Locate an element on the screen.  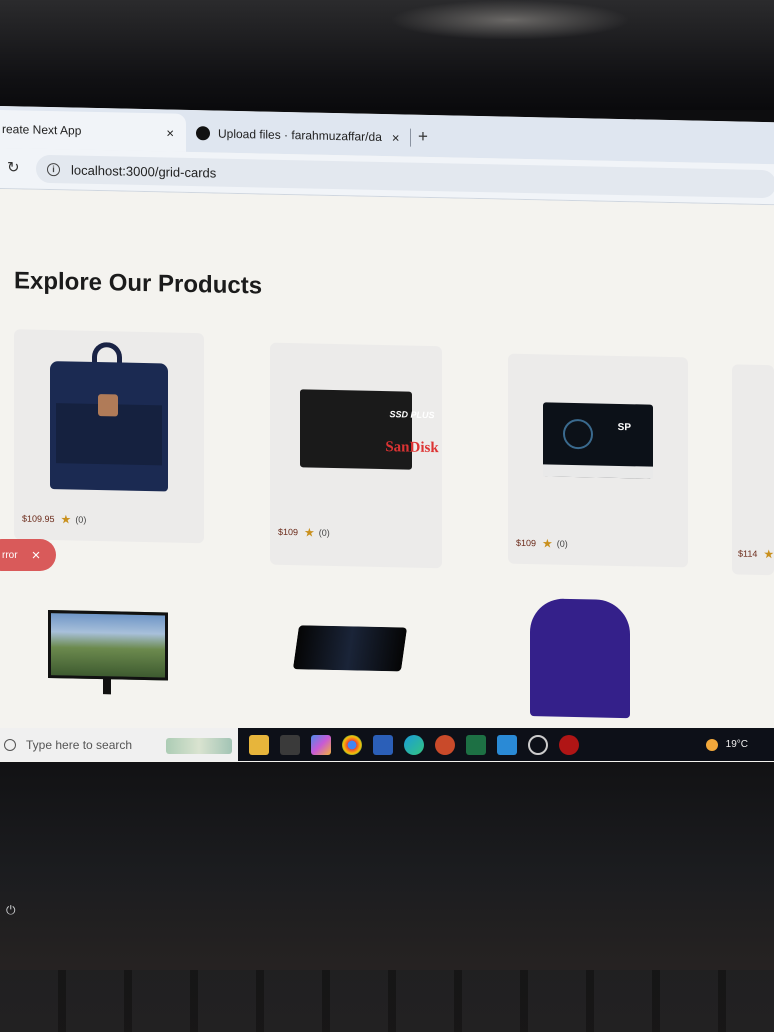
edge-icon is located at coordinates (414, 744).